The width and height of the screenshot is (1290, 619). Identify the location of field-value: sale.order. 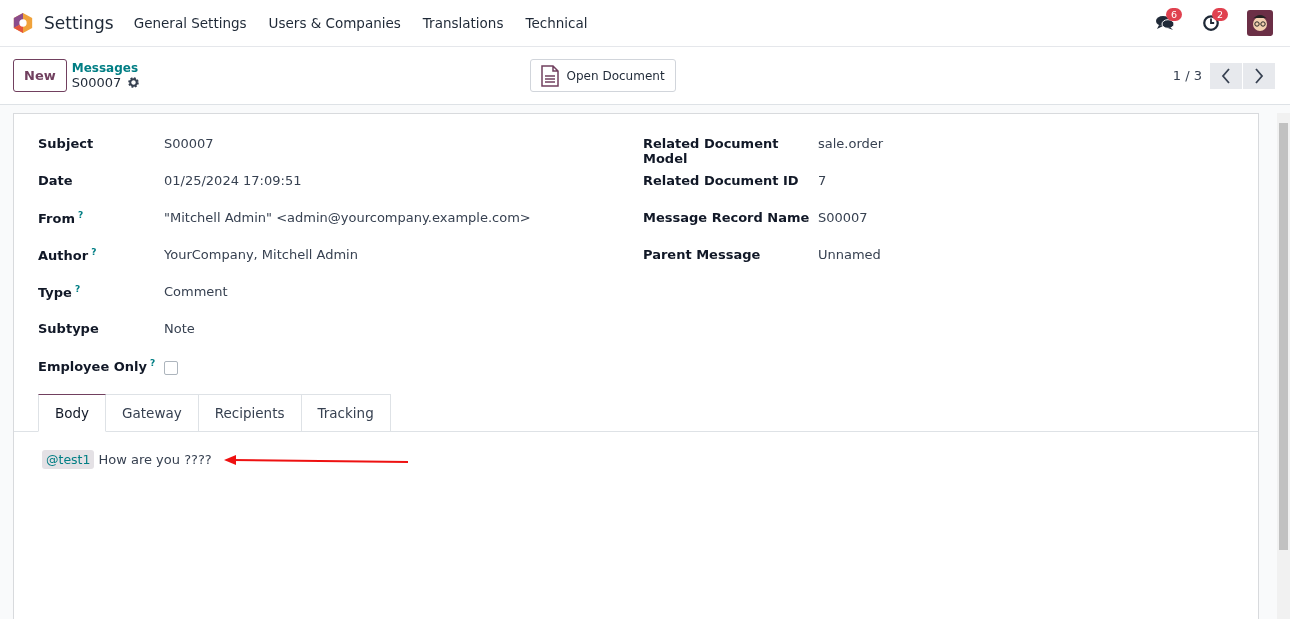
(851, 143).